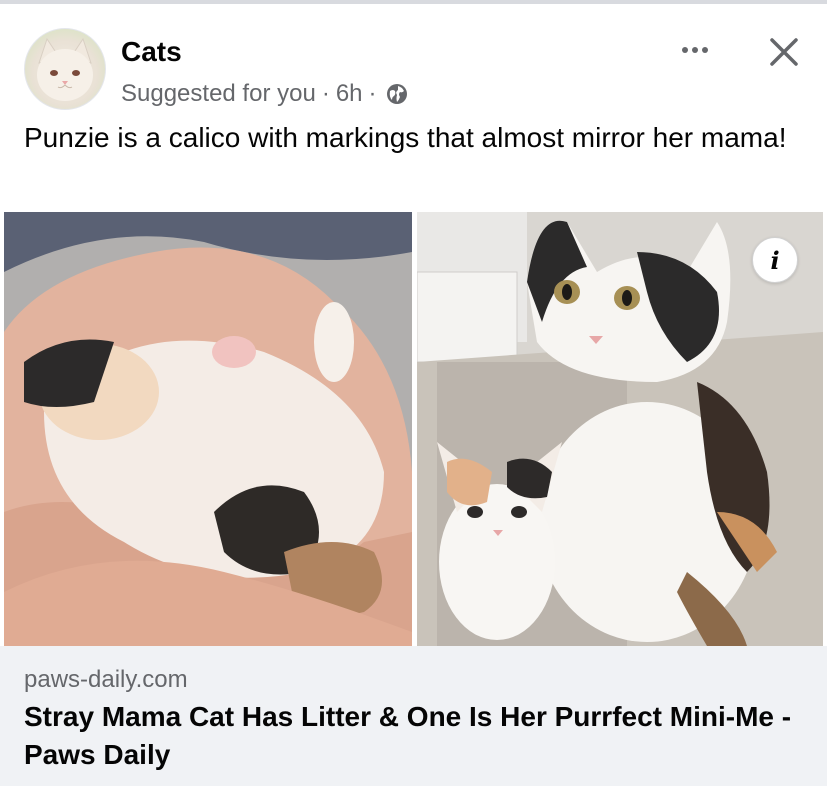  What do you see at coordinates (397, 94) in the screenshot?
I see `globe-icon` at bounding box center [397, 94].